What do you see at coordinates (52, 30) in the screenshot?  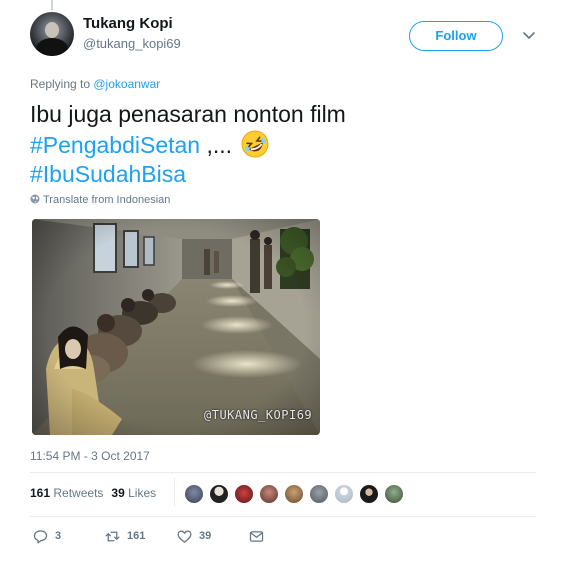 I see `avatar-face` at bounding box center [52, 30].